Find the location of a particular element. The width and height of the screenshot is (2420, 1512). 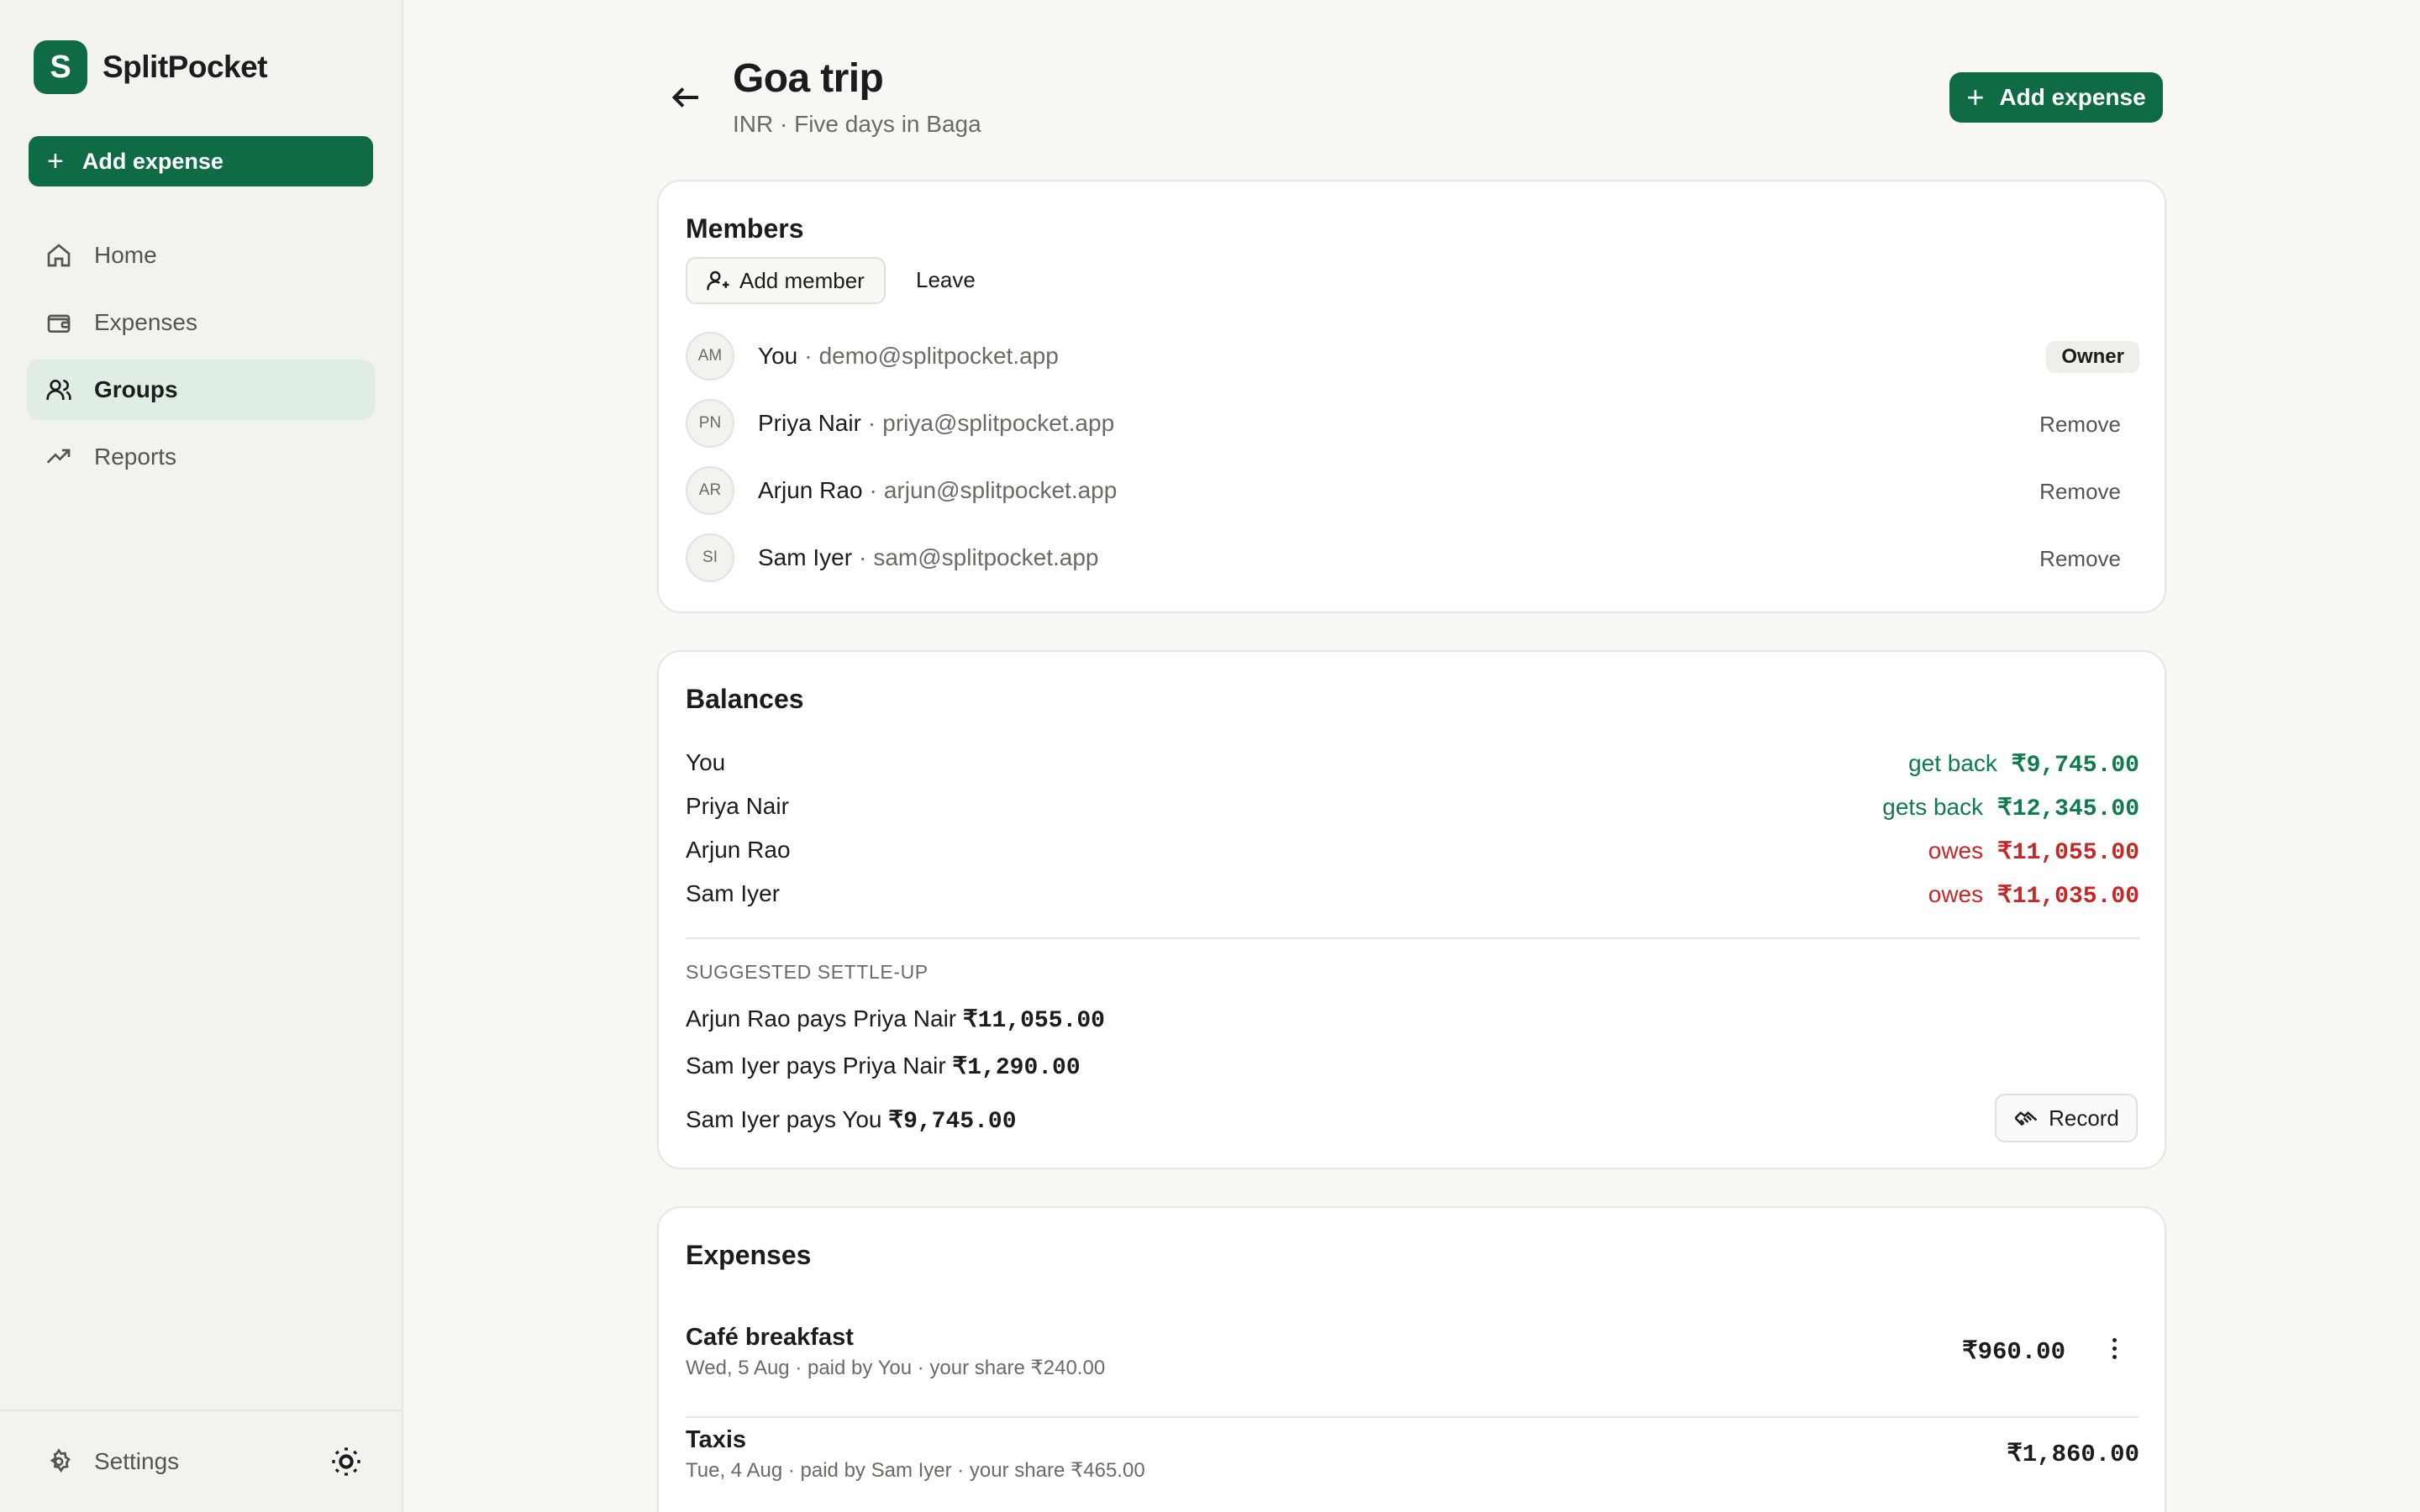

sidebar-item-home: Home is located at coordinates (201, 255).